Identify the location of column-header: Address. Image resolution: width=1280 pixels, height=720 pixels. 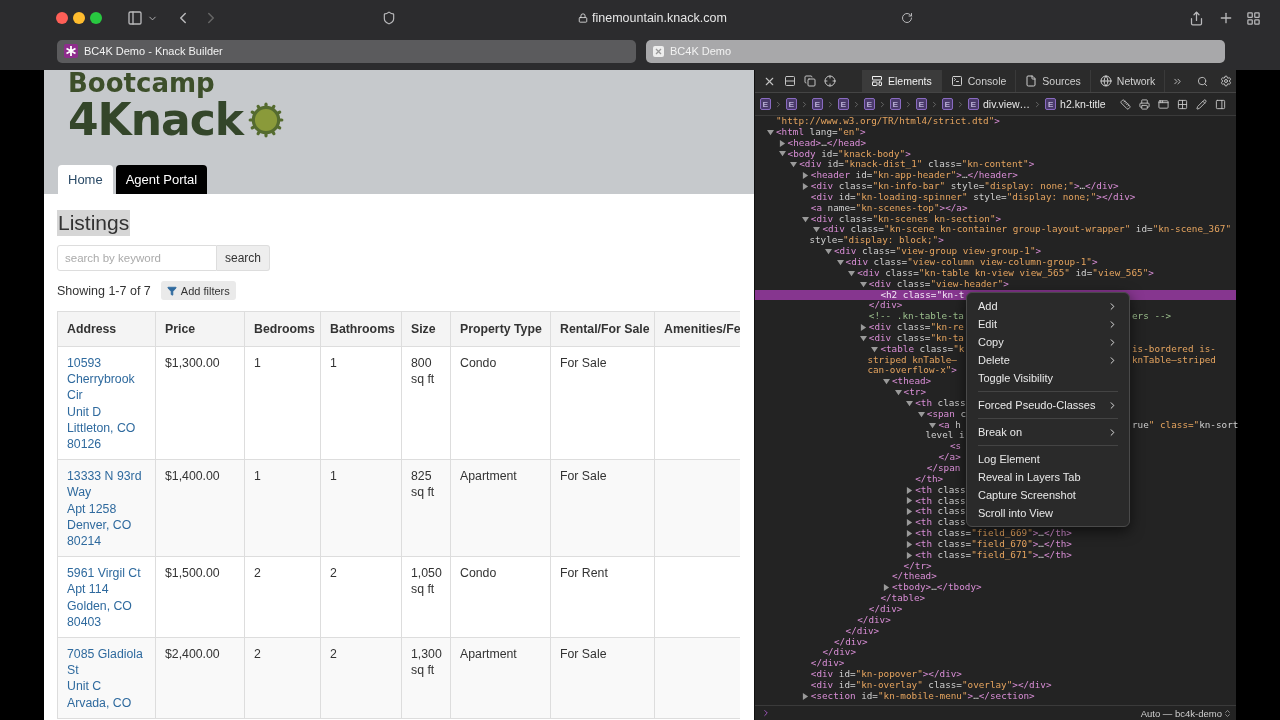
(106, 329).